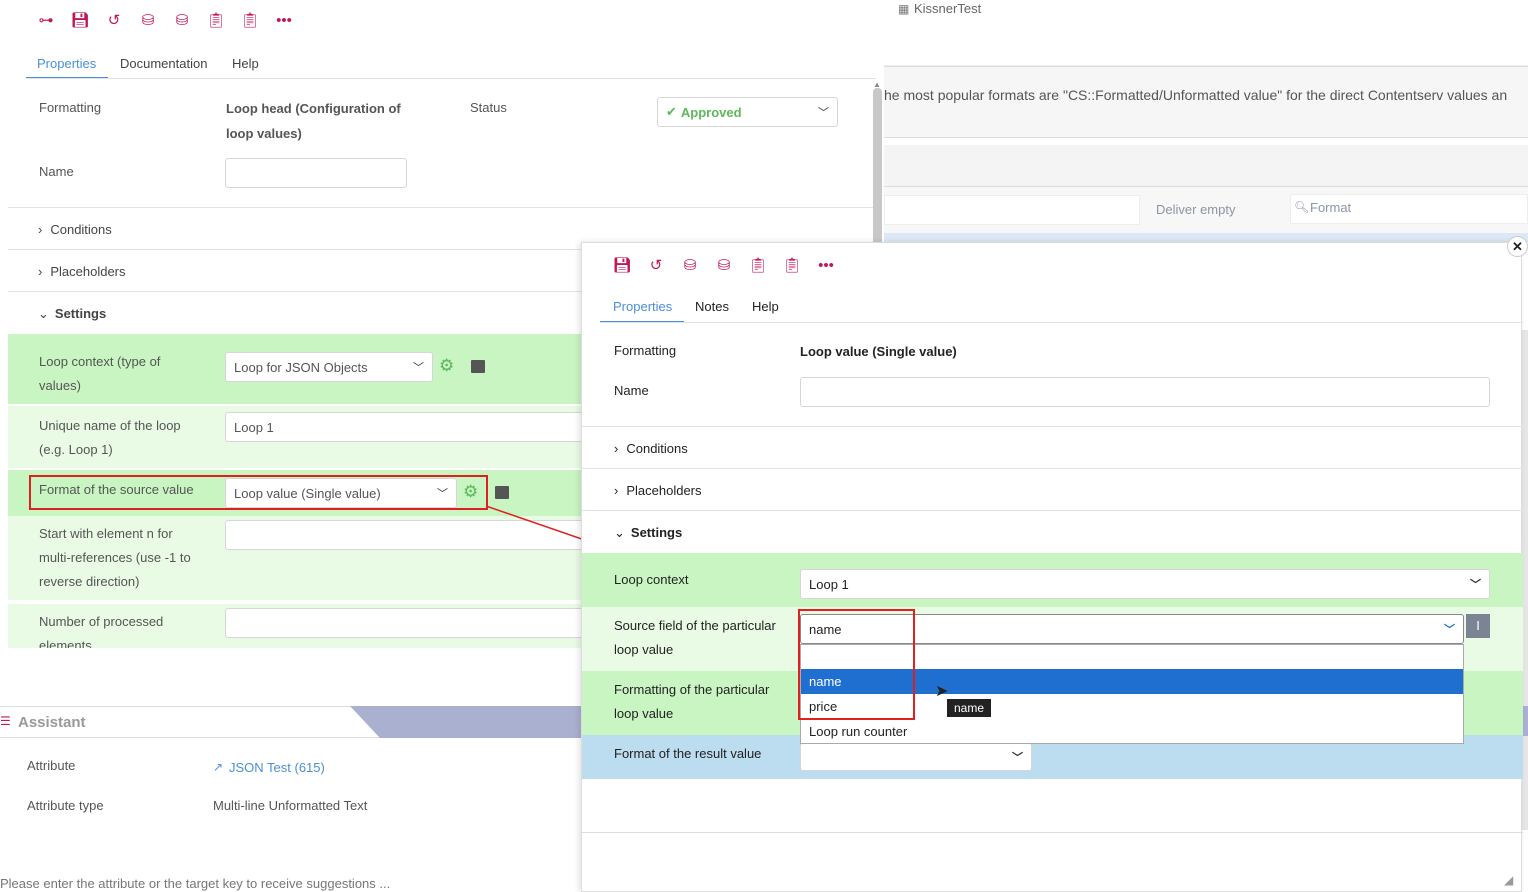 This screenshot has height=892, width=1528. What do you see at coordinates (856, 664) in the screenshot?
I see `dropdown-highlight-box` at bounding box center [856, 664].